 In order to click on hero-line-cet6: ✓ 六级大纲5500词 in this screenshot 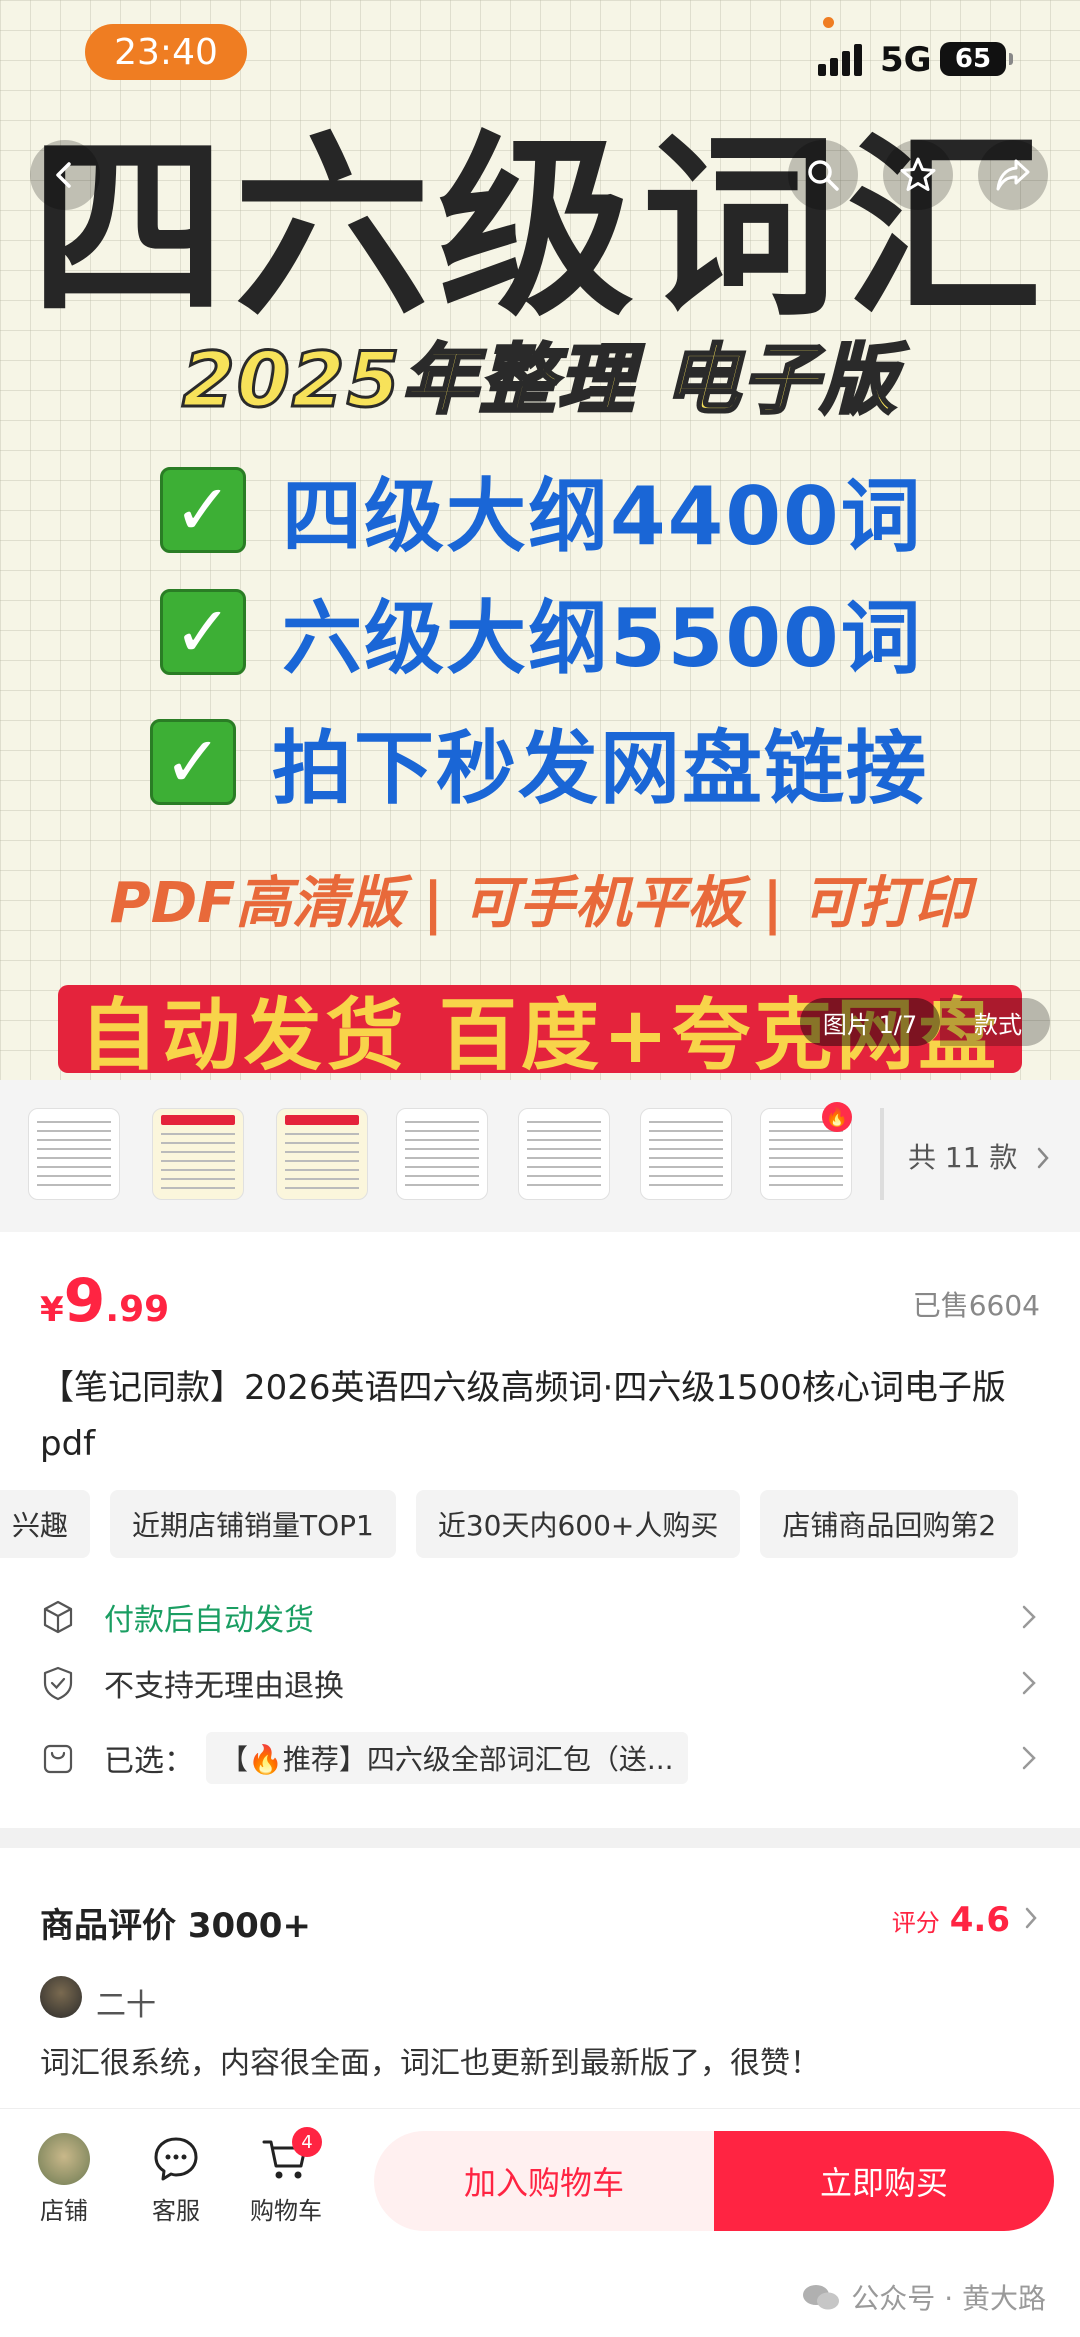, I will do `click(541, 633)`.